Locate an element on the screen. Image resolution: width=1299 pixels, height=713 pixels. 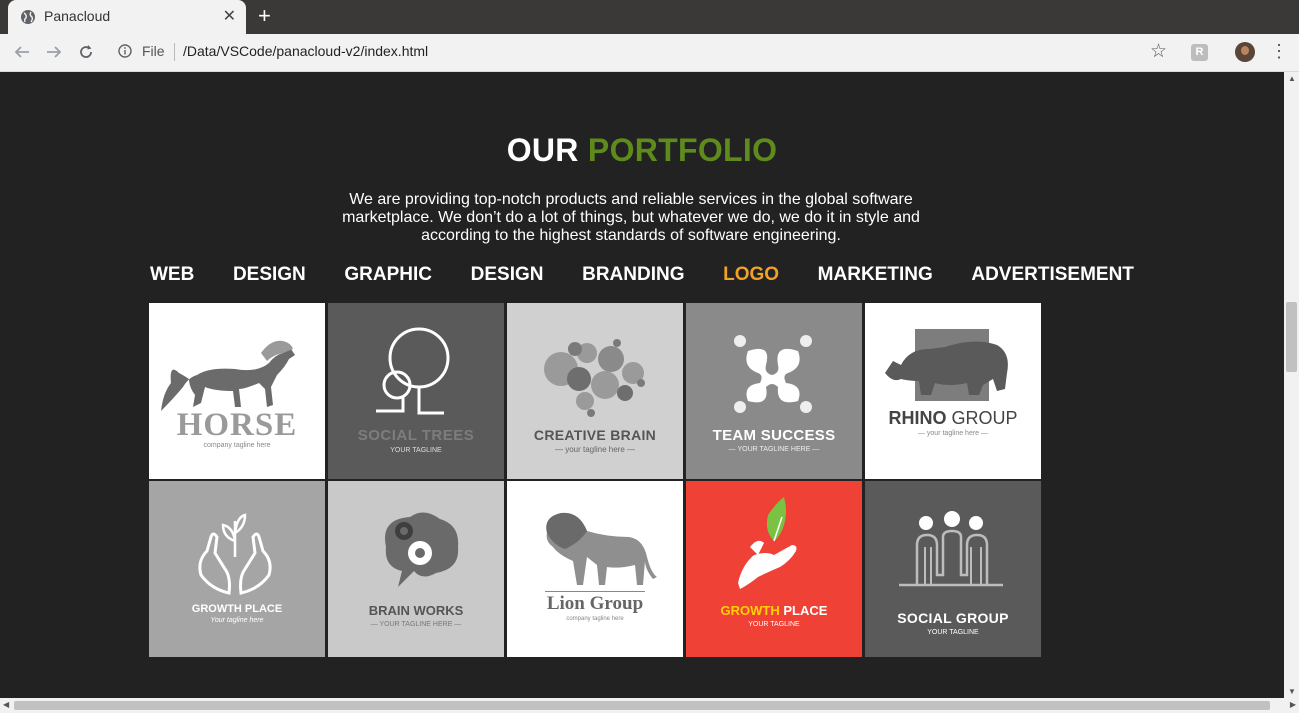
rhino-icon is located at coordinates (946, 365).